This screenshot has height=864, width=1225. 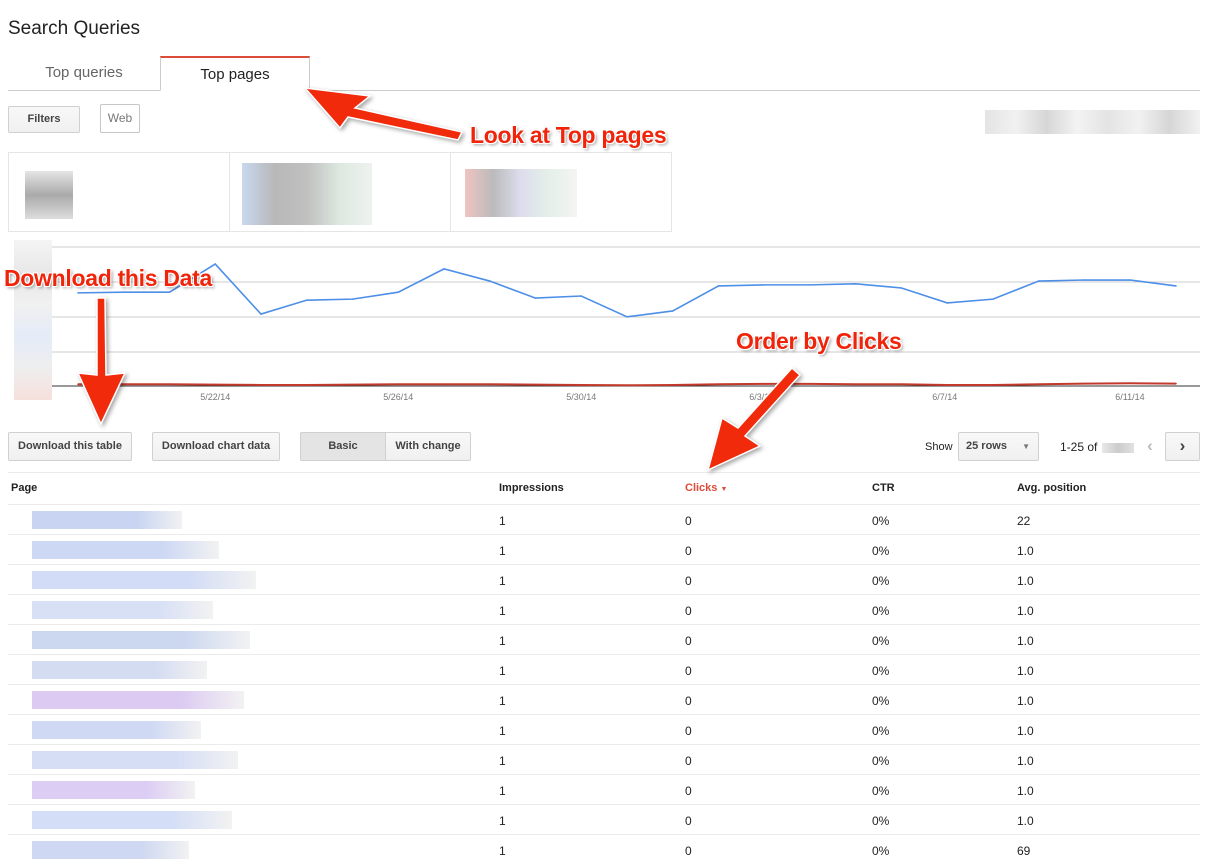 I want to click on web-filter-pill: Web, so click(x=120, y=118).